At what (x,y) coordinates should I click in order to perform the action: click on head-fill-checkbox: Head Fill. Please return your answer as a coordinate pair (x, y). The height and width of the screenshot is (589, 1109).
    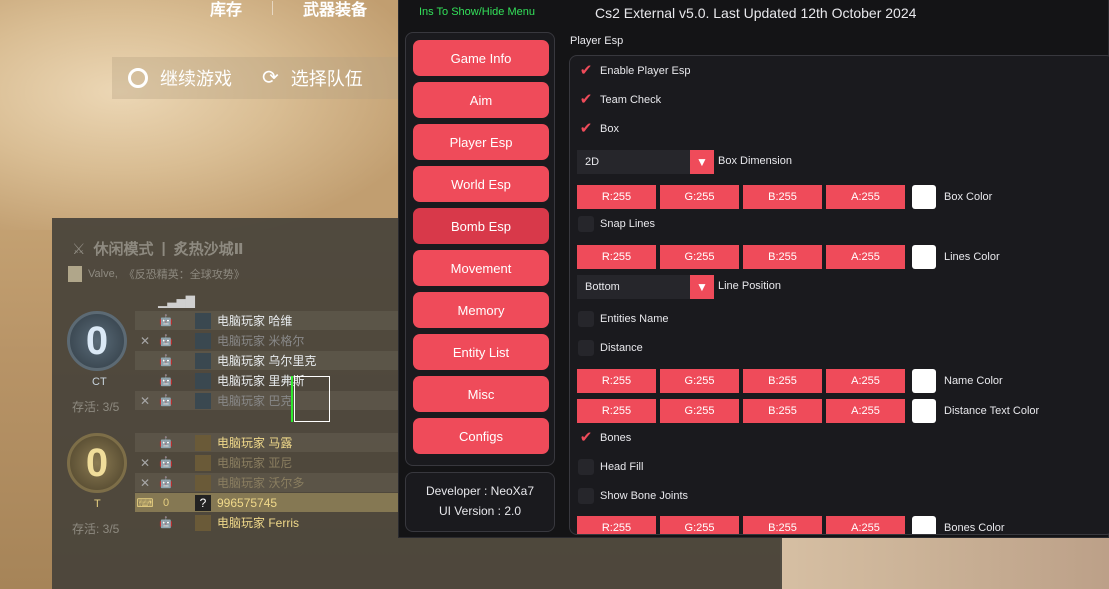
    Looking at the image, I should click on (610, 467).